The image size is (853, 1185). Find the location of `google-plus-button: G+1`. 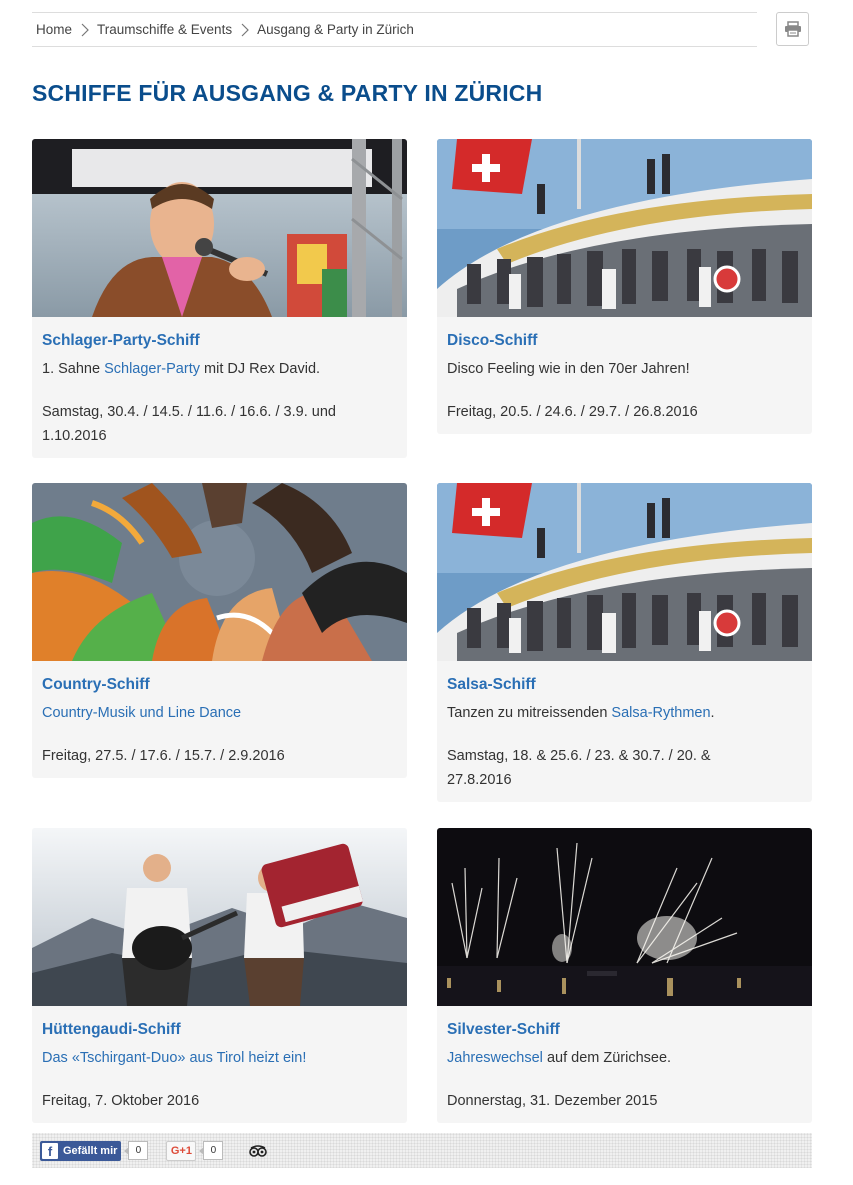

google-plus-button: G+1 is located at coordinates (181, 1150).